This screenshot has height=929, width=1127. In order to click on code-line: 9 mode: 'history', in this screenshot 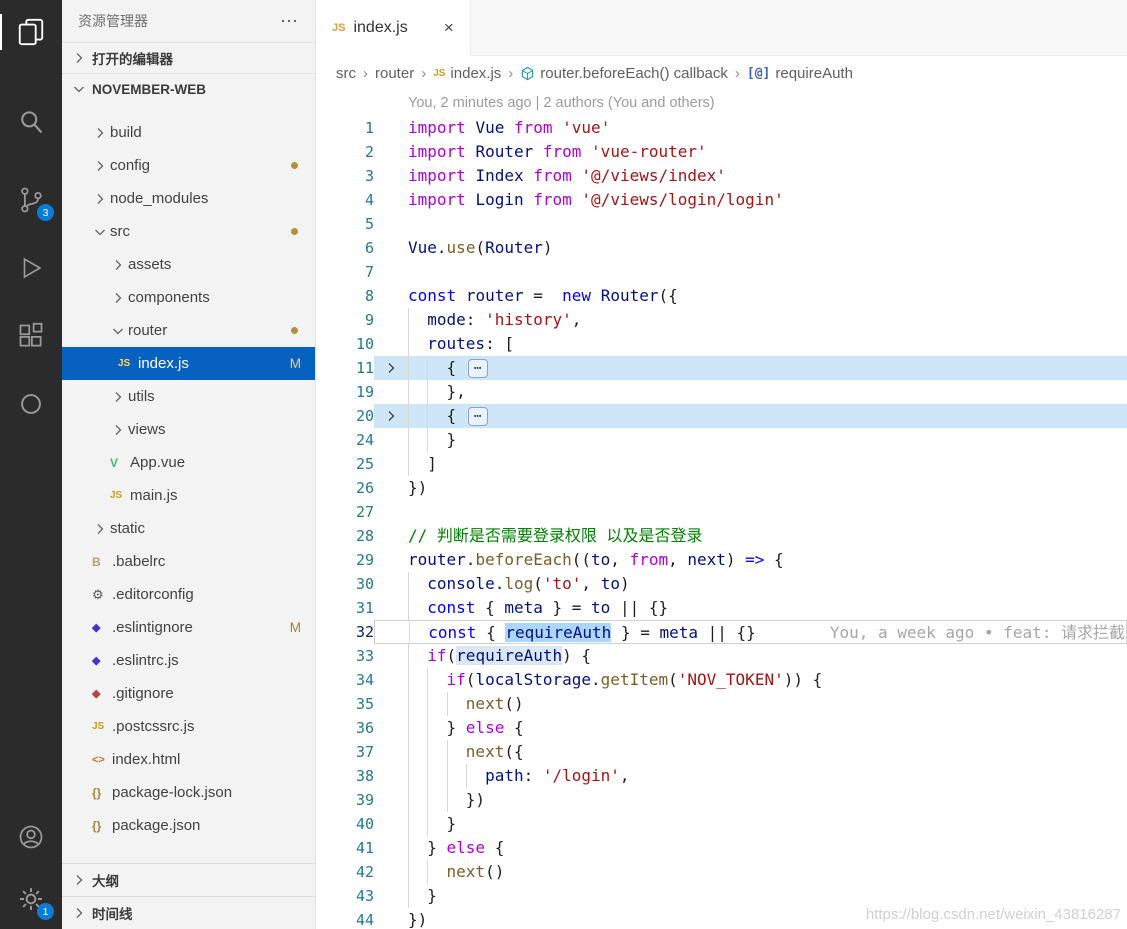, I will do `click(721, 320)`.